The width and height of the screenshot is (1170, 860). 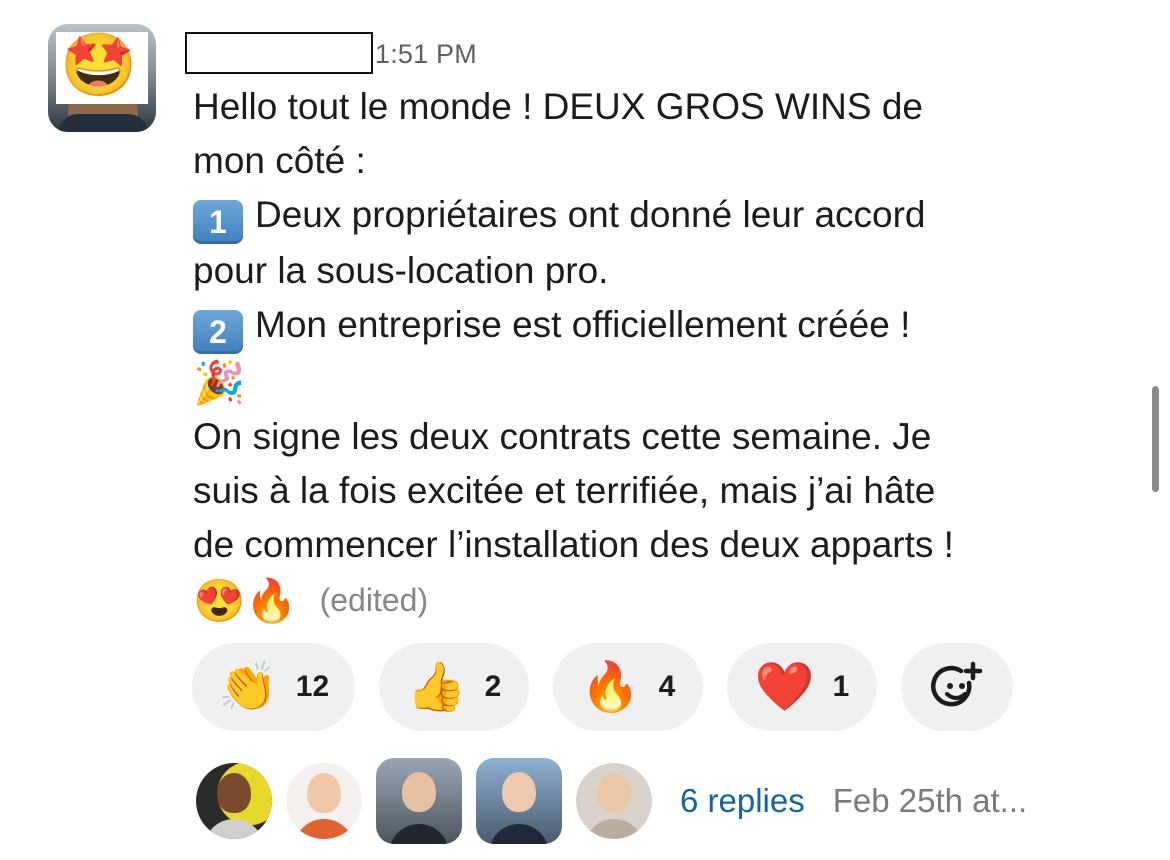 What do you see at coordinates (558, 106) in the screenshot?
I see `message-line: Hello tout le monde ! DEUX GROS WINS de` at bounding box center [558, 106].